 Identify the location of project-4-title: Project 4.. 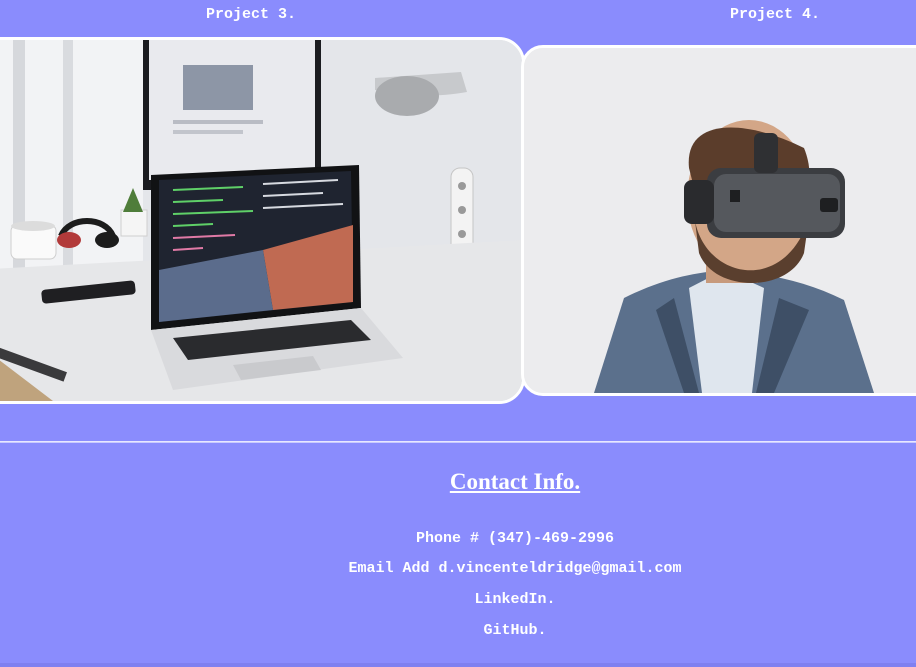
(775, 14).